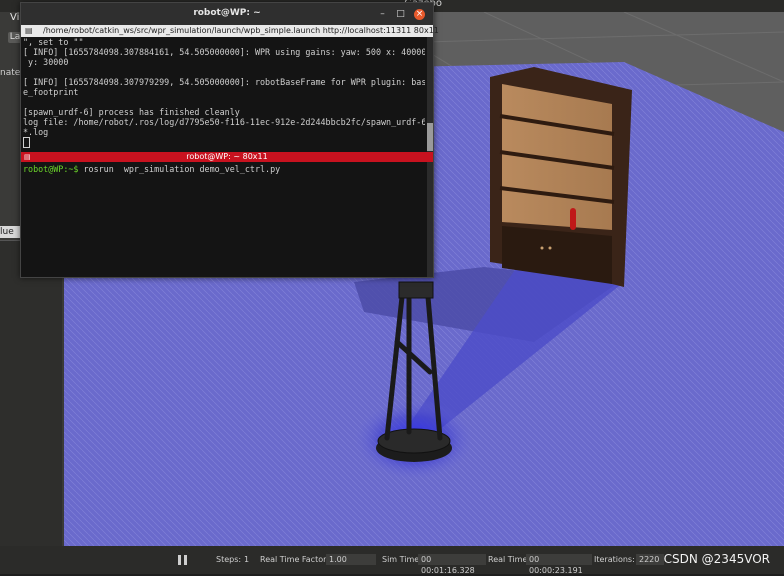 The width and height of the screenshot is (784, 576). I want to click on csdn-watermark: CSDN @2345VOR, so click(716, 559).